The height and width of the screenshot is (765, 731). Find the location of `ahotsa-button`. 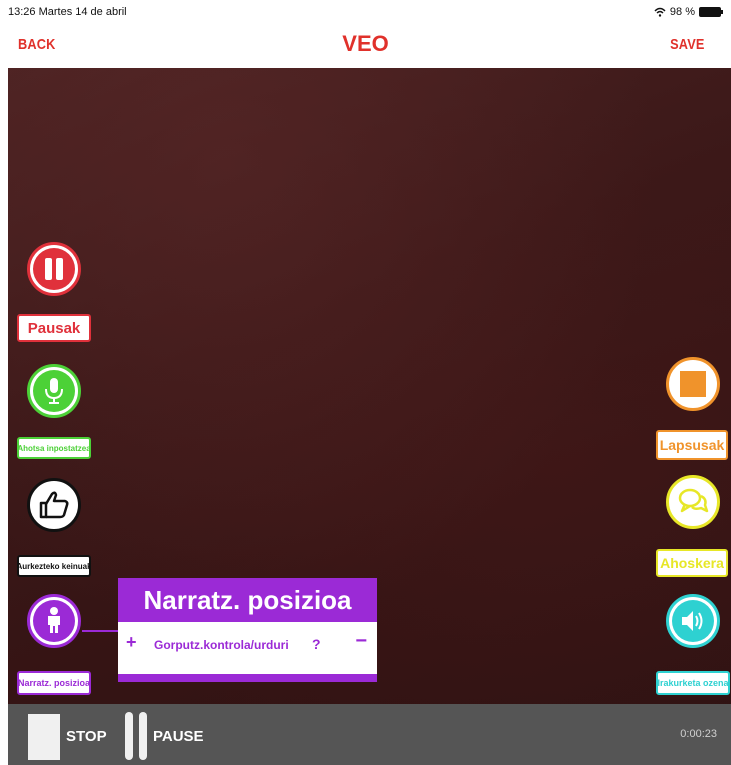

ahotsa-button is located at coordinates (54, 391).